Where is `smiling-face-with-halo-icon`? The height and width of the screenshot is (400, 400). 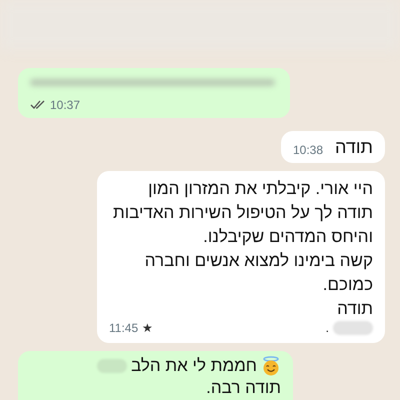
smiling-face-with-halo-icon is located at coordinates (271, 366).